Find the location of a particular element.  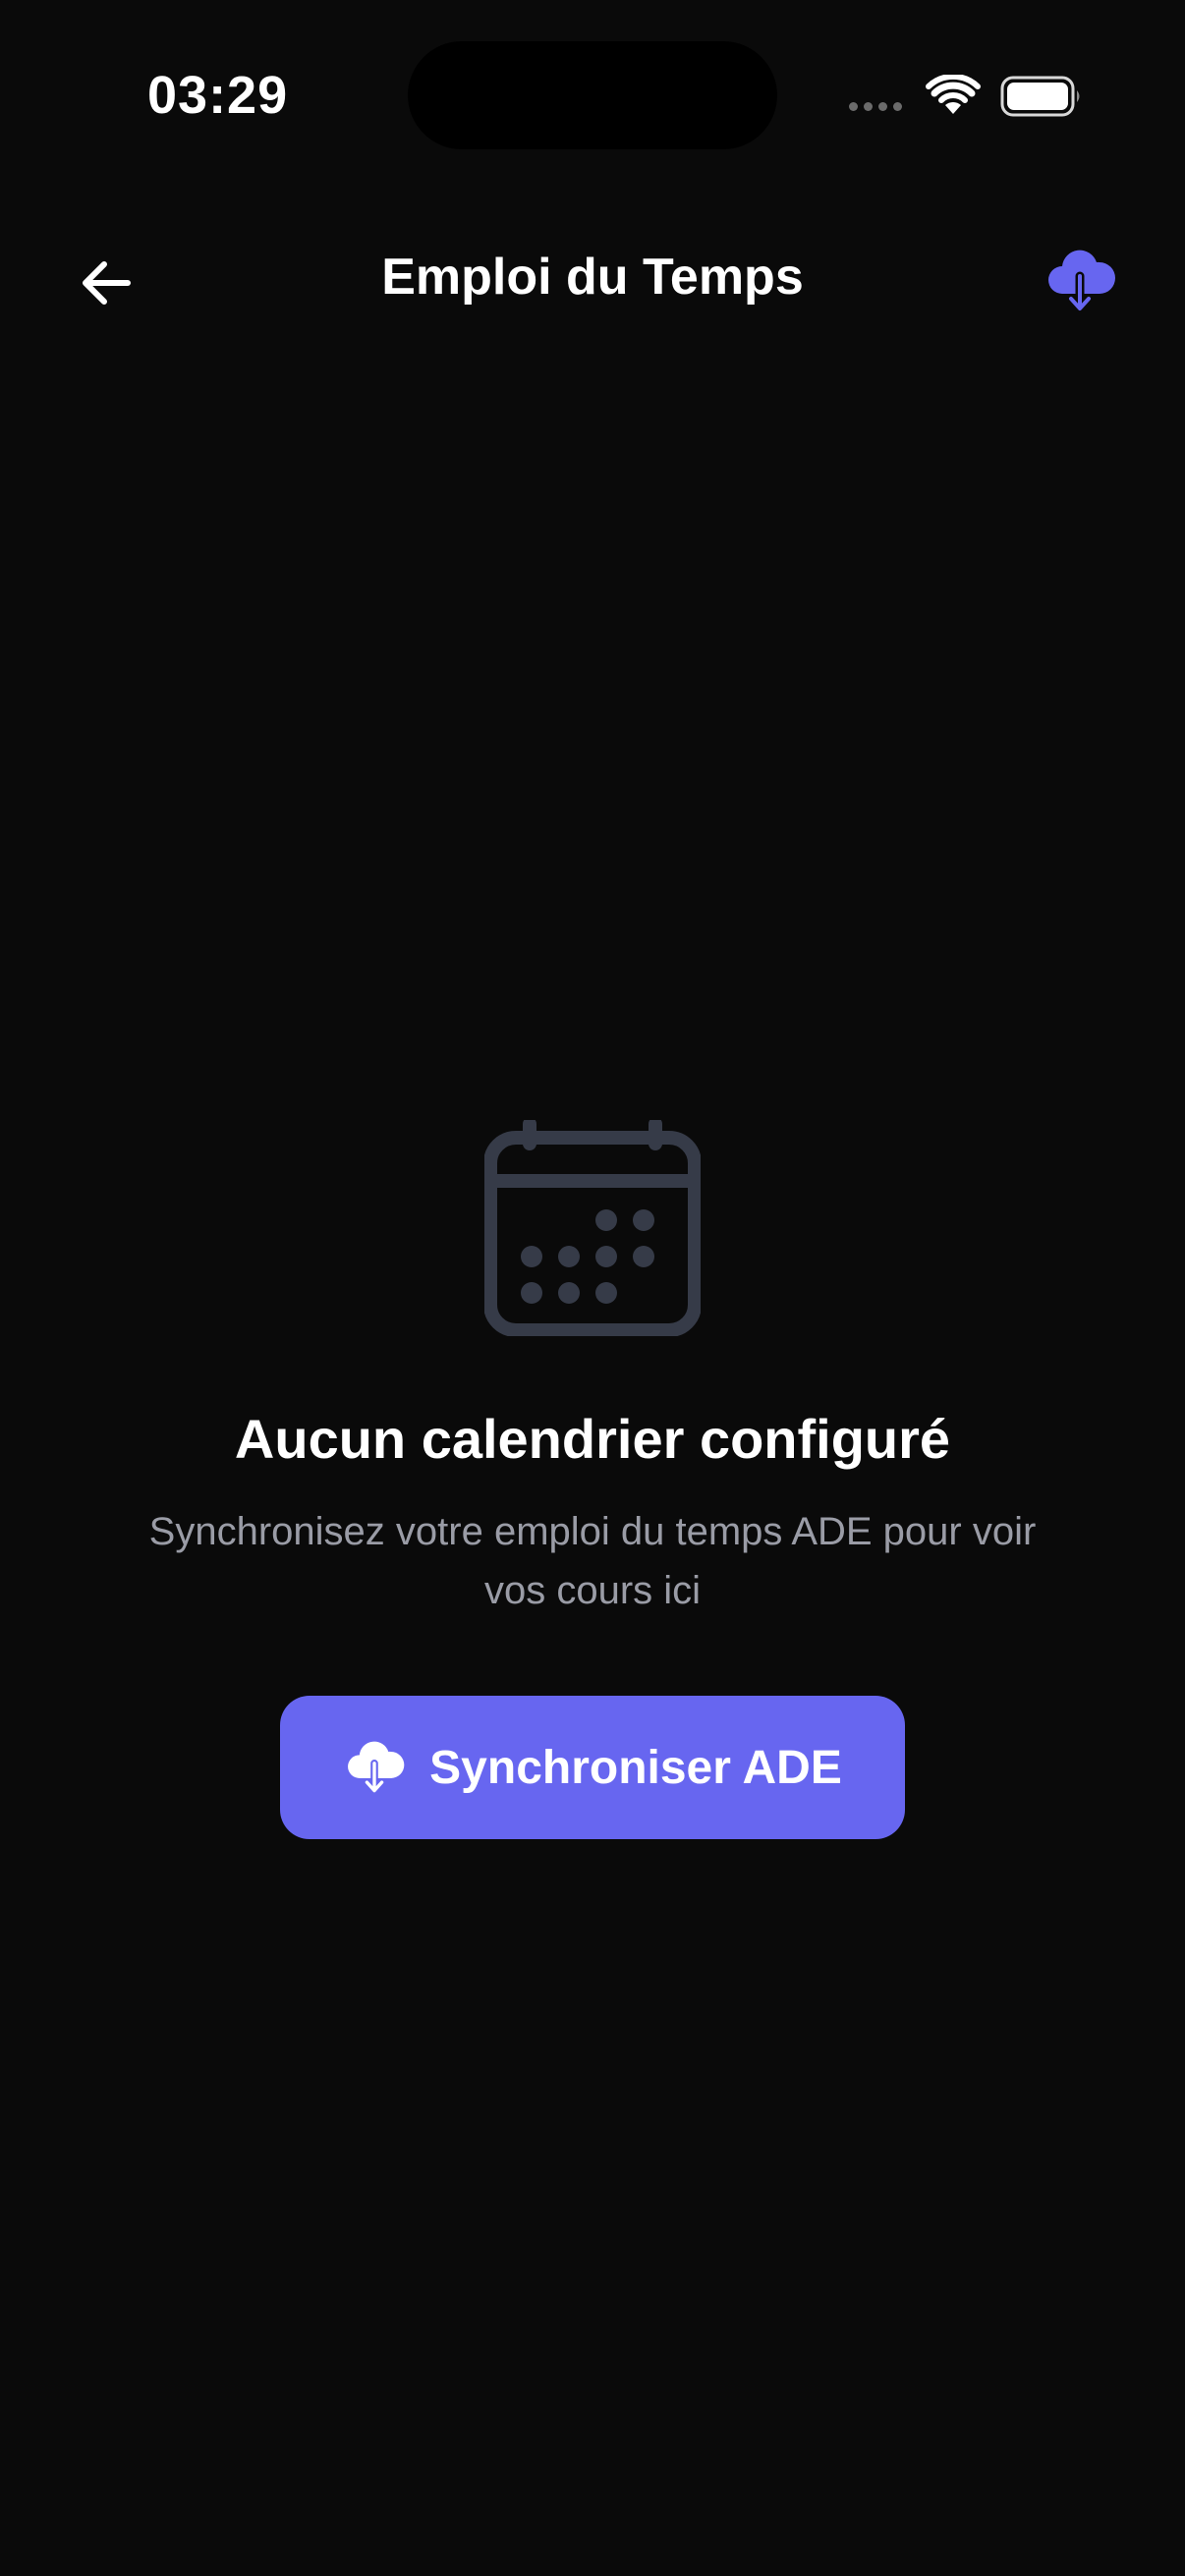

nav-bar: Emploi du Temps is located at coordinates (592, 280).